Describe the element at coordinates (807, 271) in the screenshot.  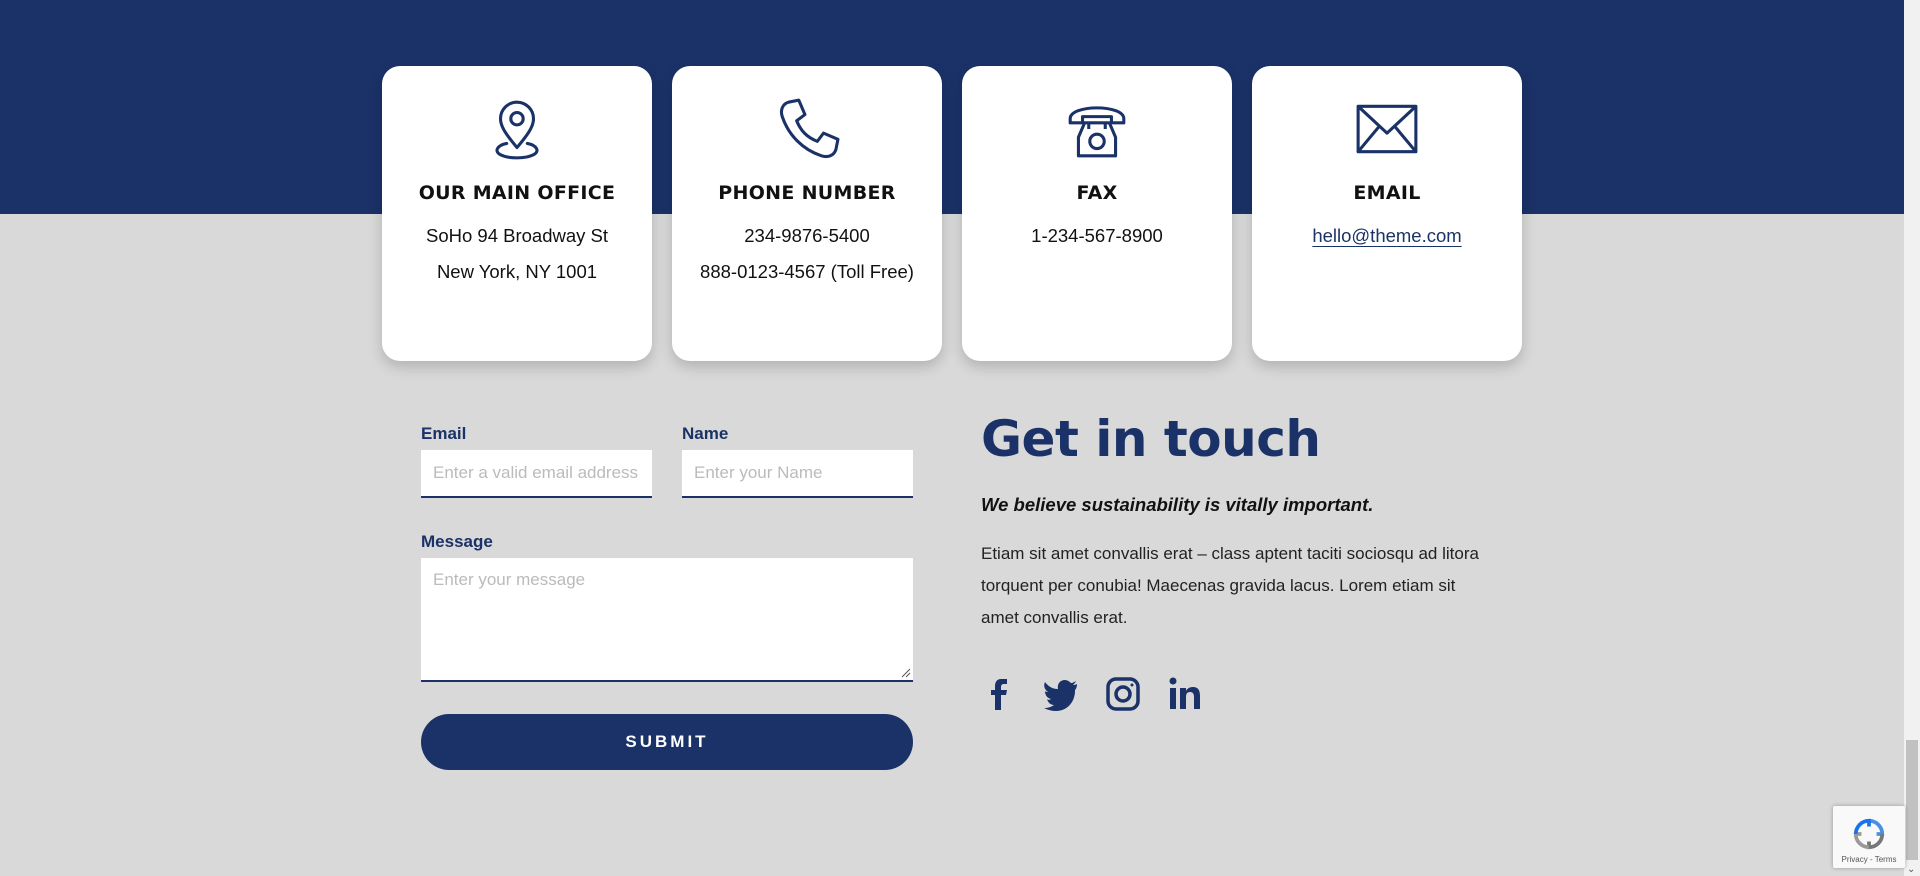
I see `phone-line-2: 888-0123-4567 (Toll Free)` at that location.